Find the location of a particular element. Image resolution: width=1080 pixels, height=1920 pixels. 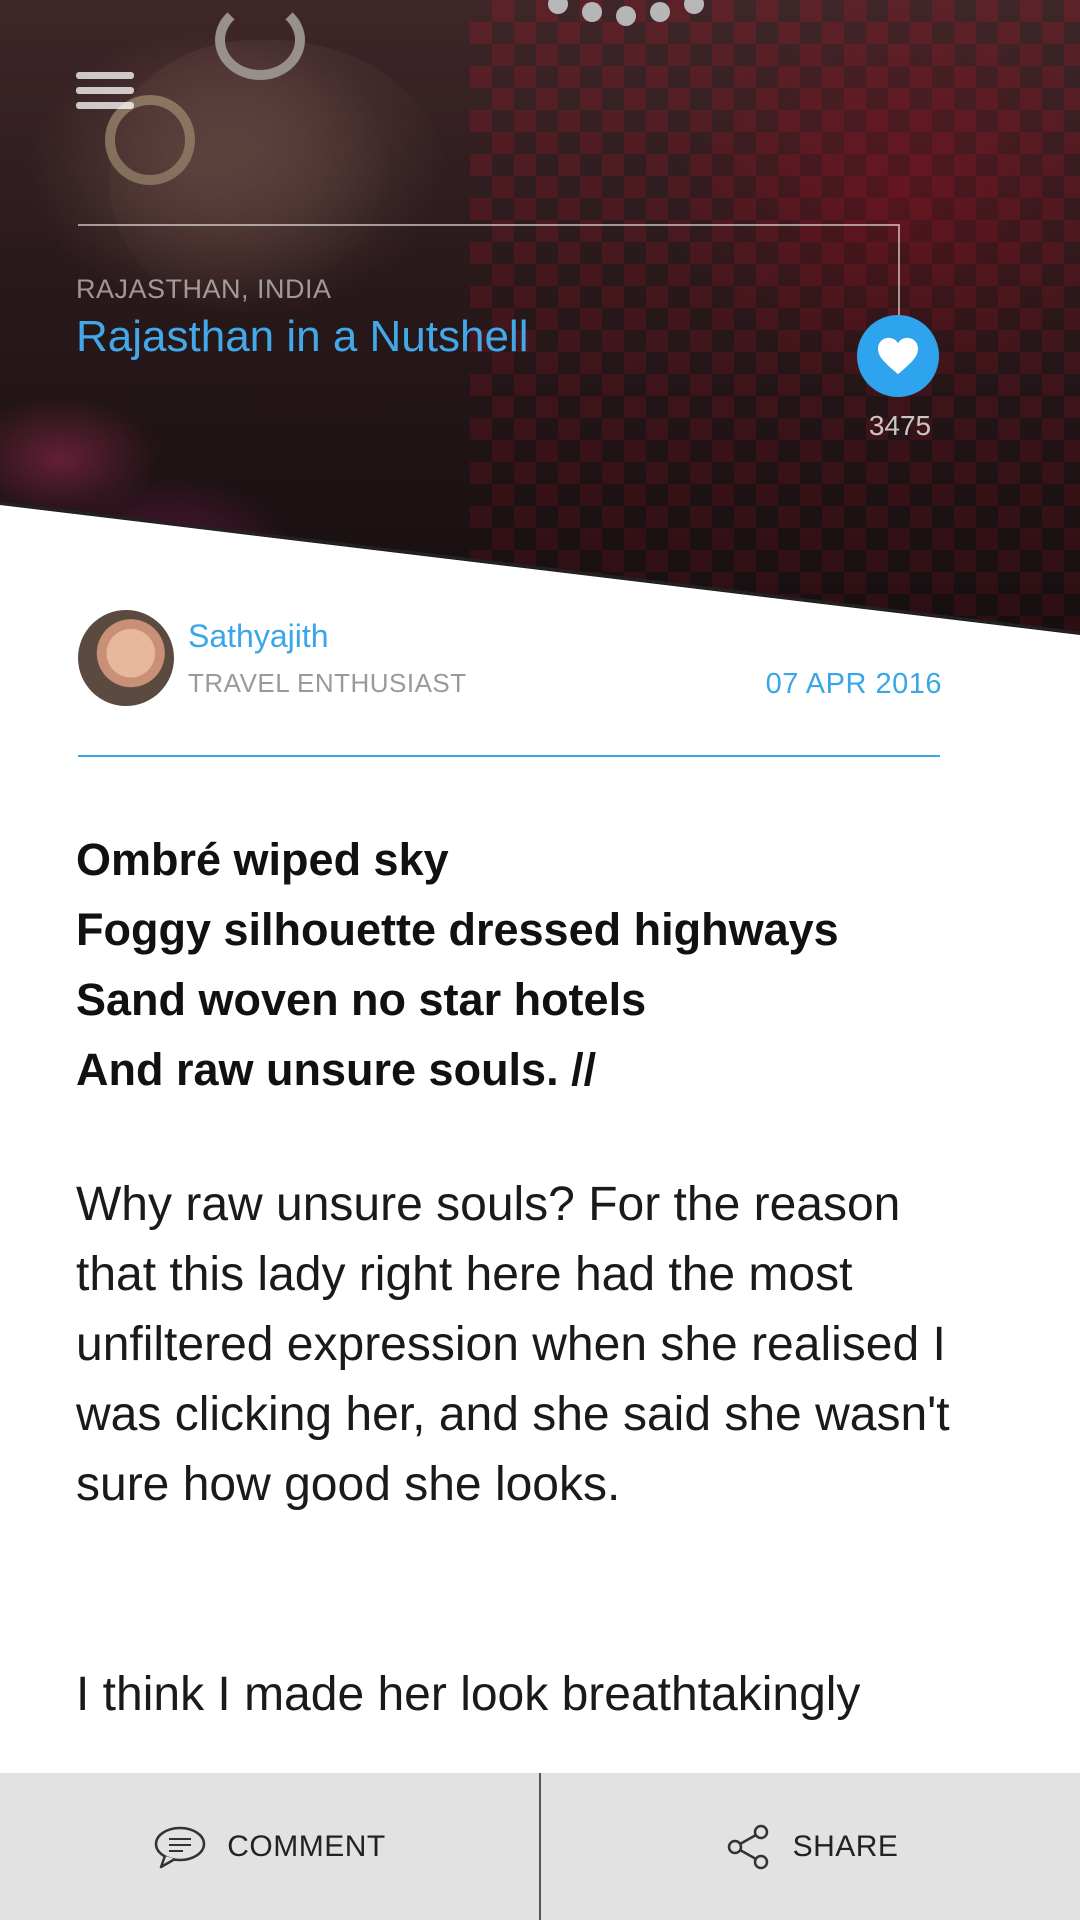

story-title: Rajasthan in a Nutshell is located at coordinates (302, 336).